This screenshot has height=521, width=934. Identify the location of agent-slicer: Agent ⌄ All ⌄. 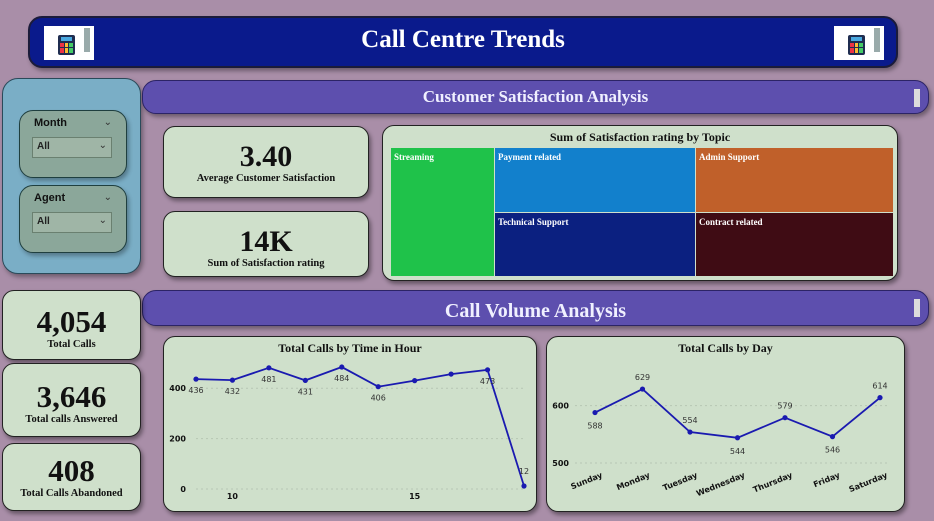
(73, 219).